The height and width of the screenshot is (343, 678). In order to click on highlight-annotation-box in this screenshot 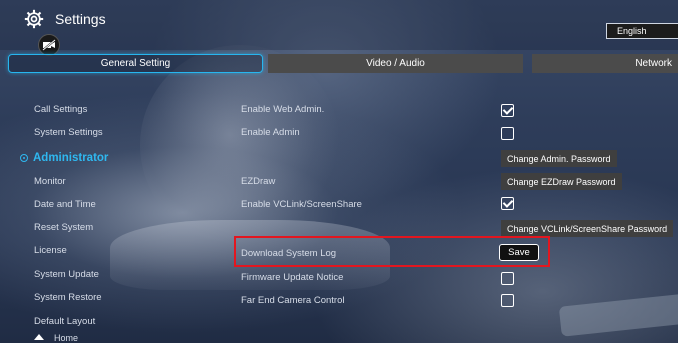, I will do `click(392, 251)`.